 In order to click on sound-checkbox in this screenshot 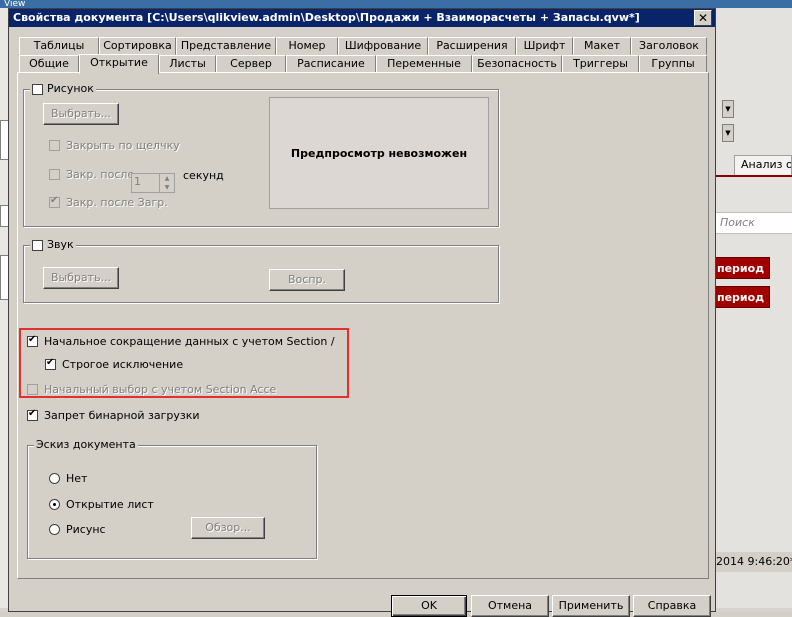, I will do `click(37, 245)`.